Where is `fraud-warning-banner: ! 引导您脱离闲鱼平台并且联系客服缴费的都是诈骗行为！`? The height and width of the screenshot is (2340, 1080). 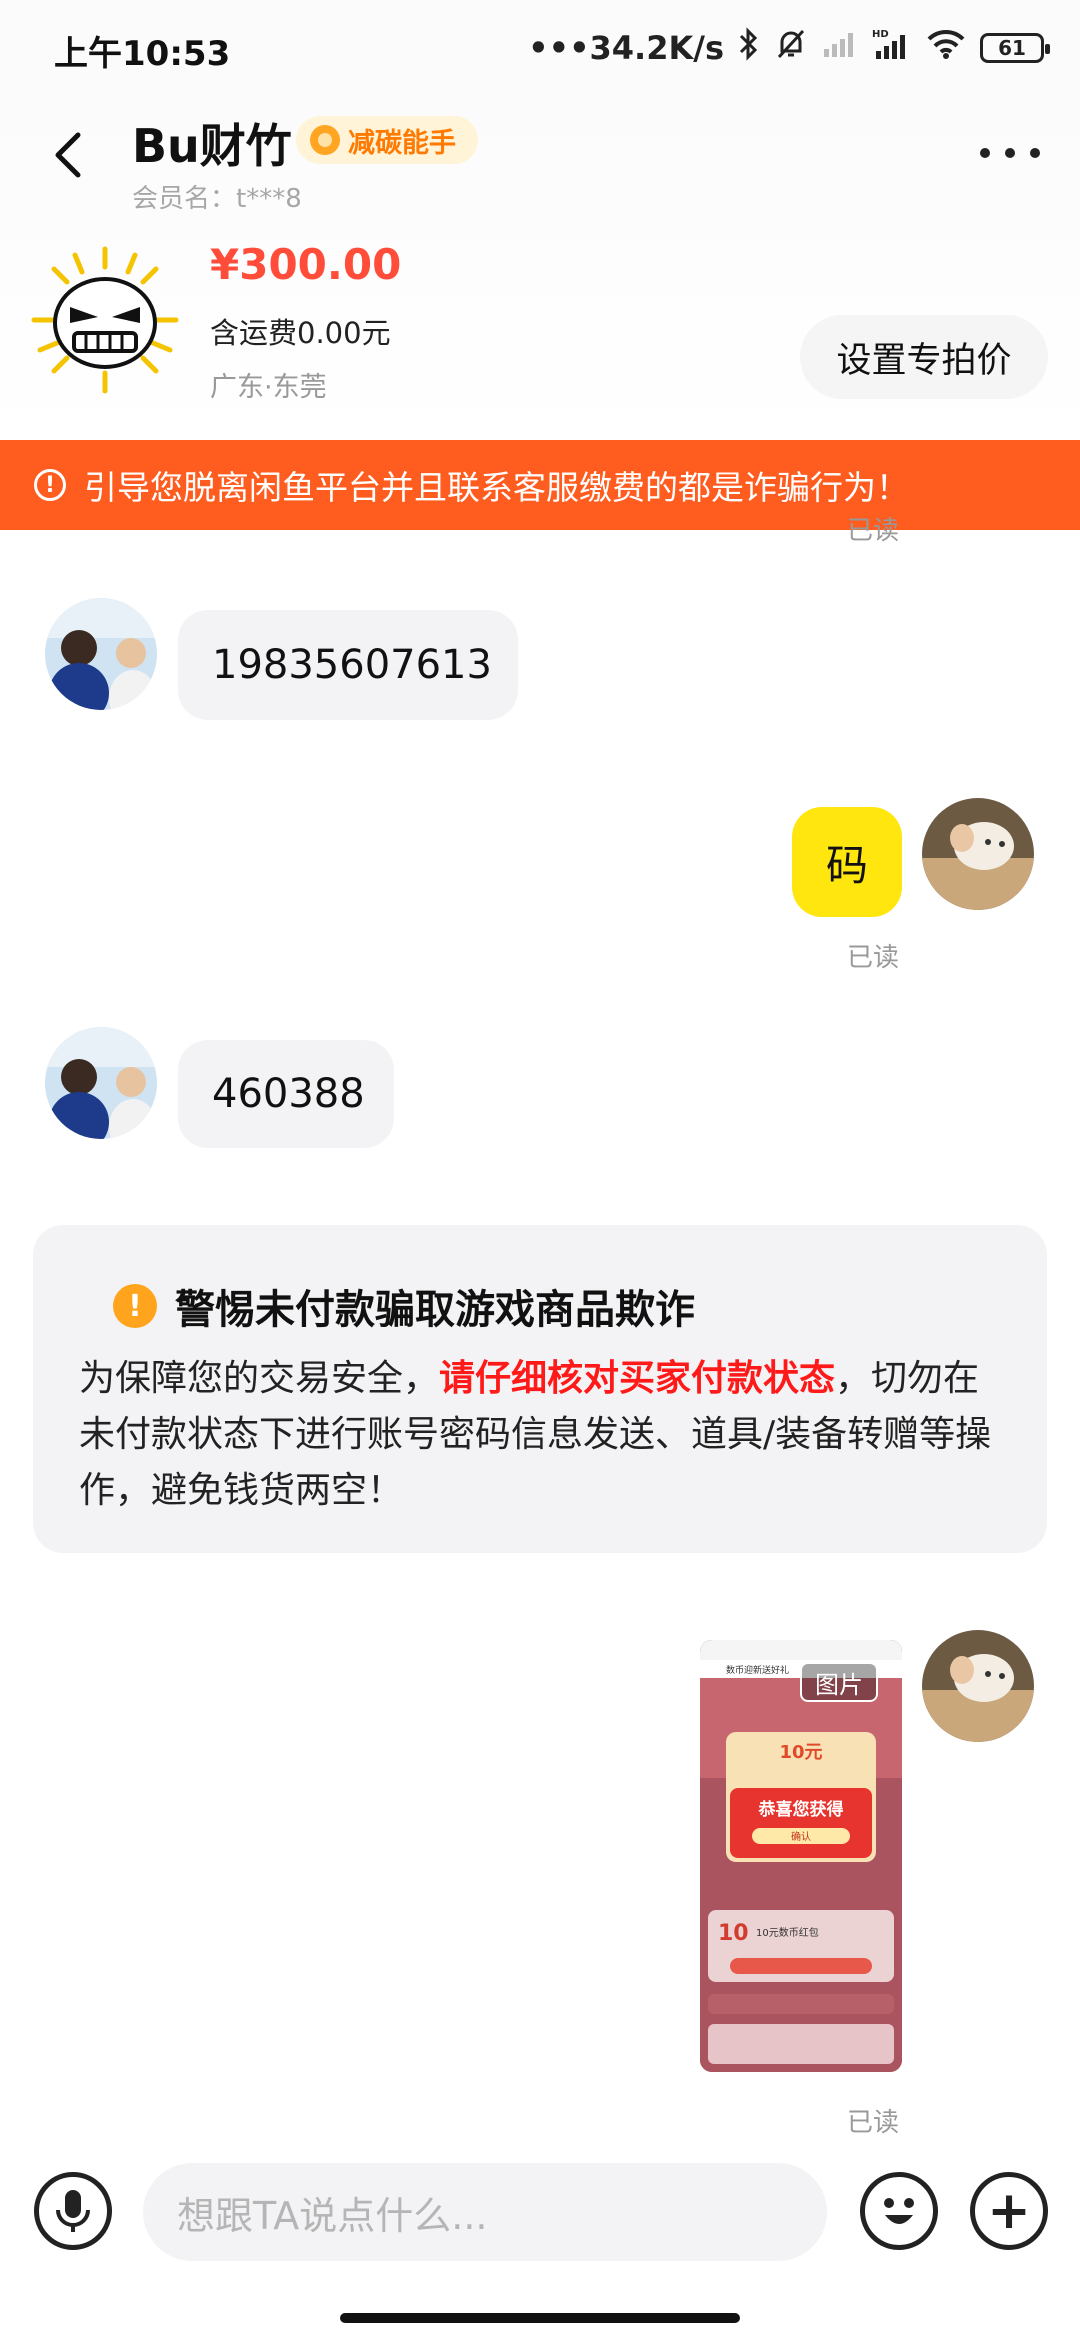
fraud-warning-banner: ! 引导您脱离闲鱼平台并且联系客服缴费的都是诈骗行为！ is located at coordinates (540, 485).